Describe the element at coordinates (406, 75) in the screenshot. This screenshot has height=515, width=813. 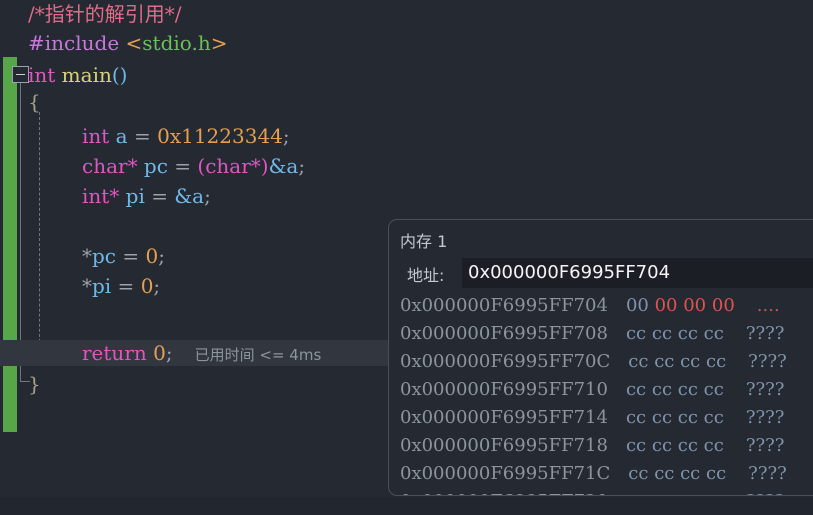
I see `code-line-3: int main()` at that location.